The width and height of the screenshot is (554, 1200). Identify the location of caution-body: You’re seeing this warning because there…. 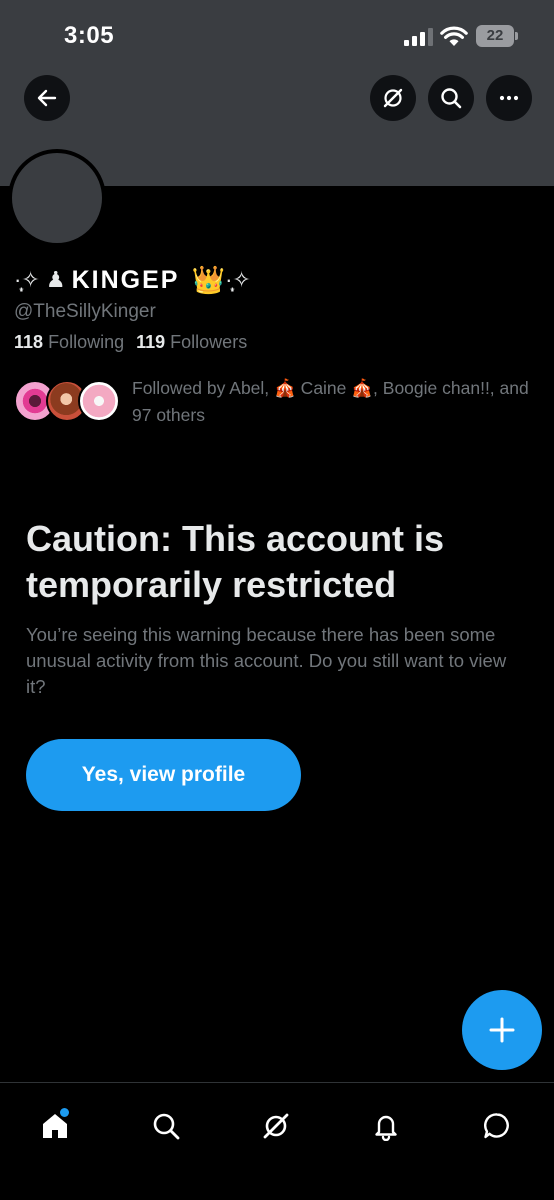
(266, 660).